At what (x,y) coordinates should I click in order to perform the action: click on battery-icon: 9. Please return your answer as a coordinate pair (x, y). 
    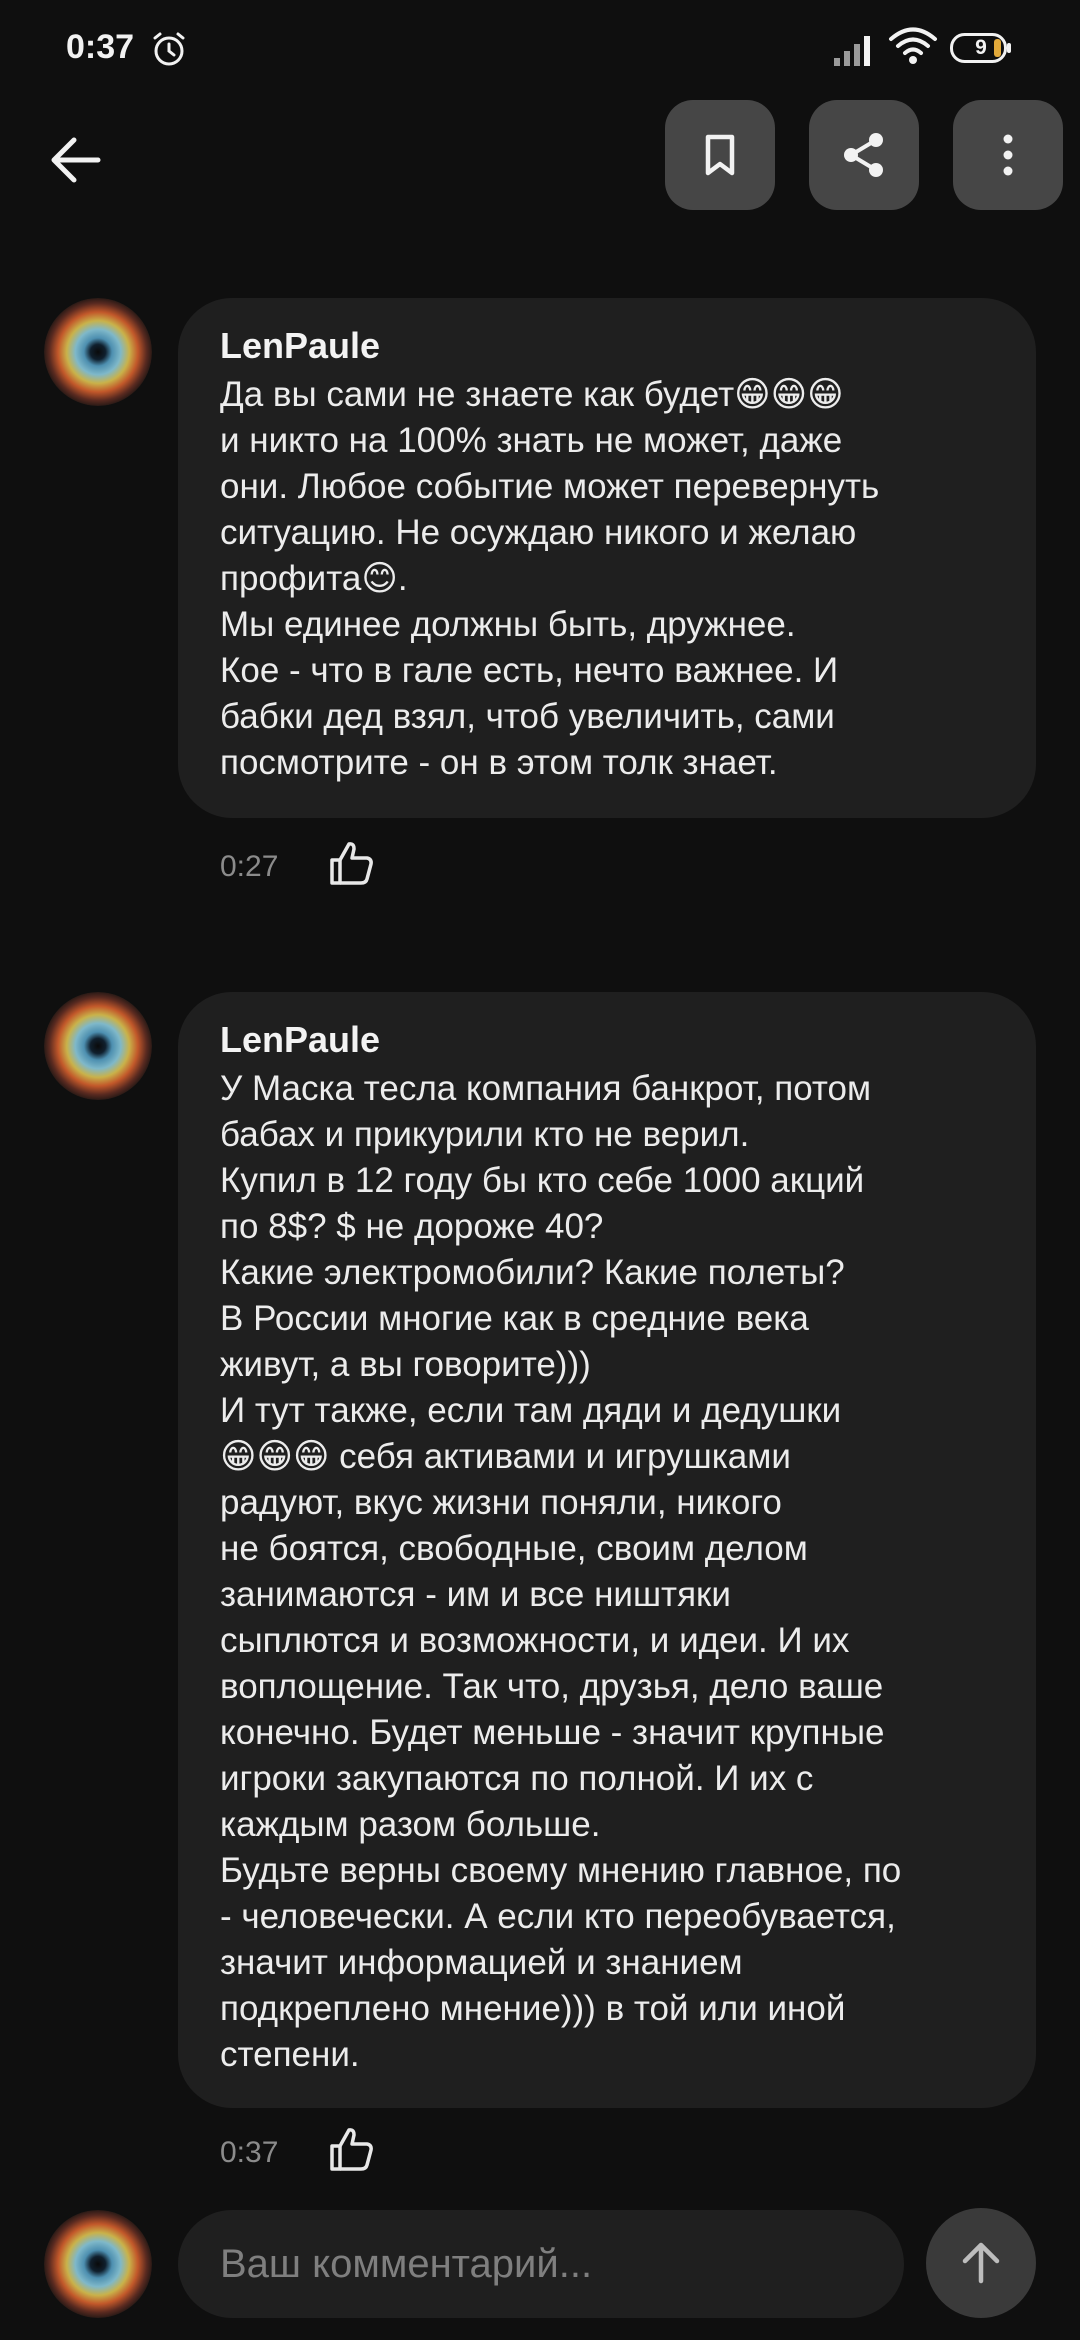
    Looking at the image, I should click on (981, 48).